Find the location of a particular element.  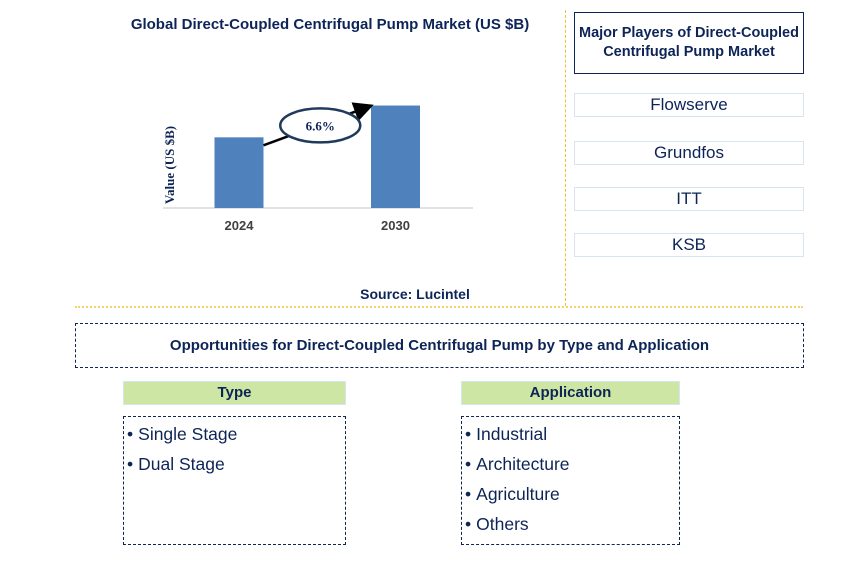

application-item: Agriculture is located at coordinates (572, 494).